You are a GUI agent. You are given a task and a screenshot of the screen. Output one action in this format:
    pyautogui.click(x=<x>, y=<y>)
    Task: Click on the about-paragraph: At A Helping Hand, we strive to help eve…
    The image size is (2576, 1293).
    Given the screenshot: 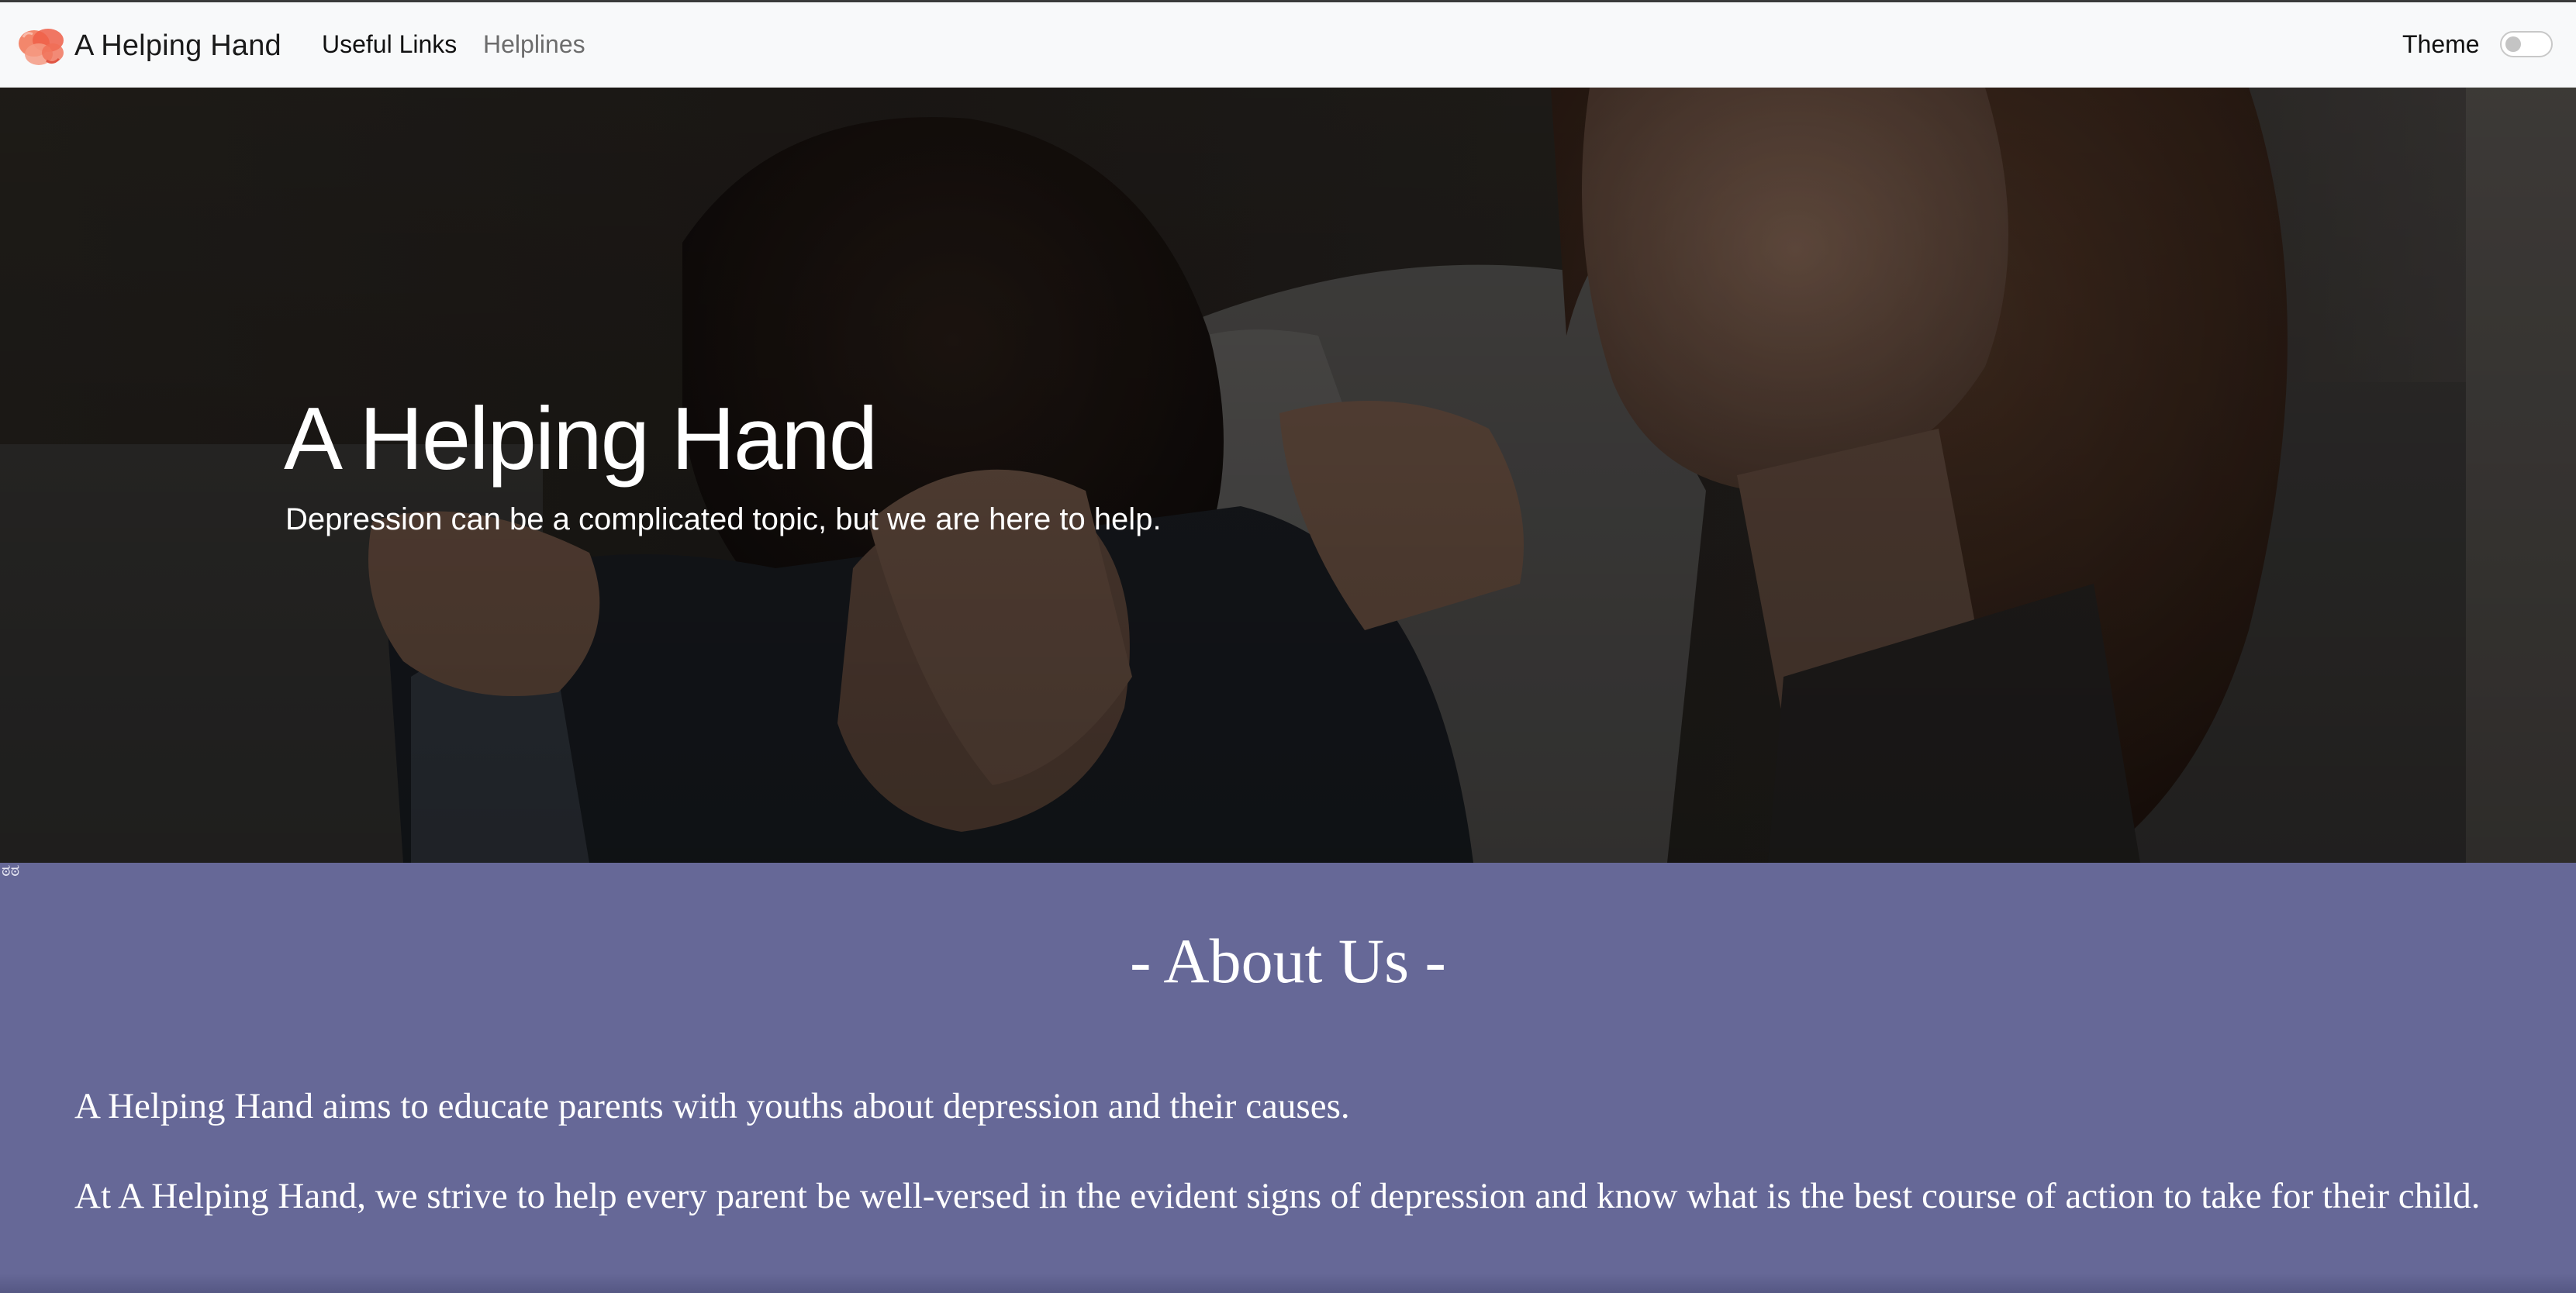 What is the action you would take?
    pyautogui.click(x=1277, y=1196)
    